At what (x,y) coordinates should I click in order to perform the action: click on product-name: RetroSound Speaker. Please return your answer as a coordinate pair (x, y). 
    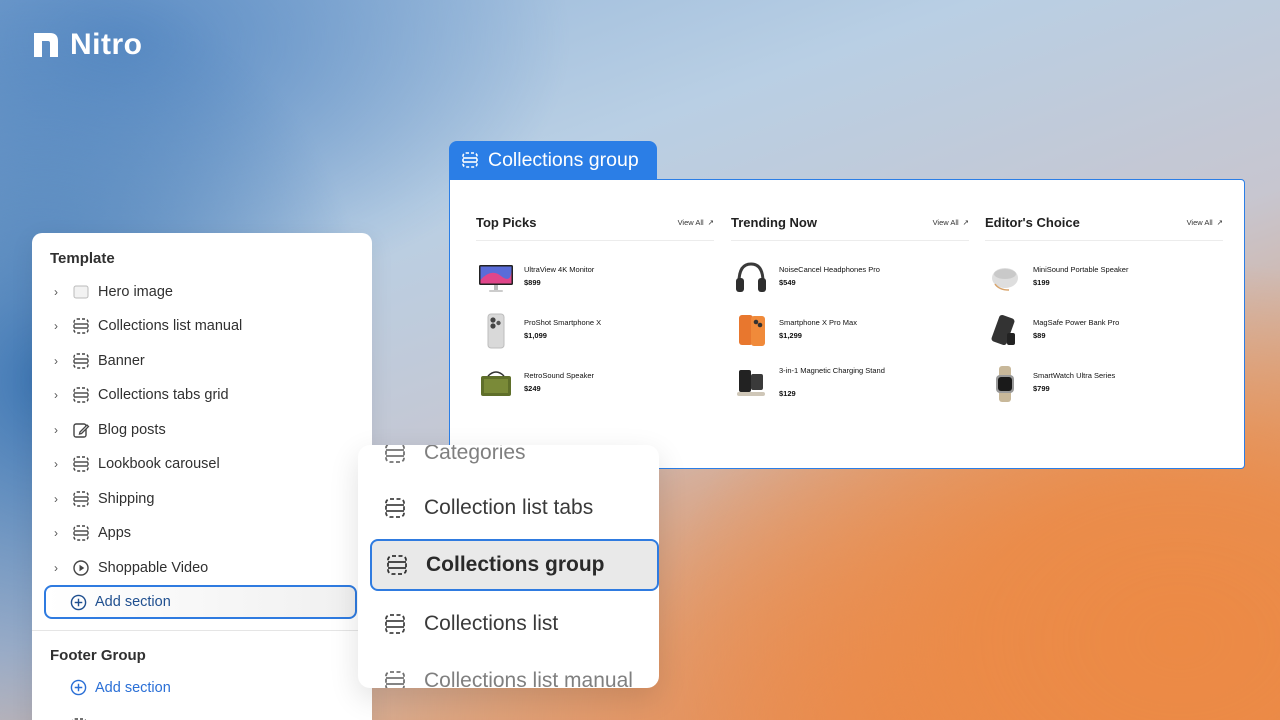
    Looking at the image, I should click on (559, 375).